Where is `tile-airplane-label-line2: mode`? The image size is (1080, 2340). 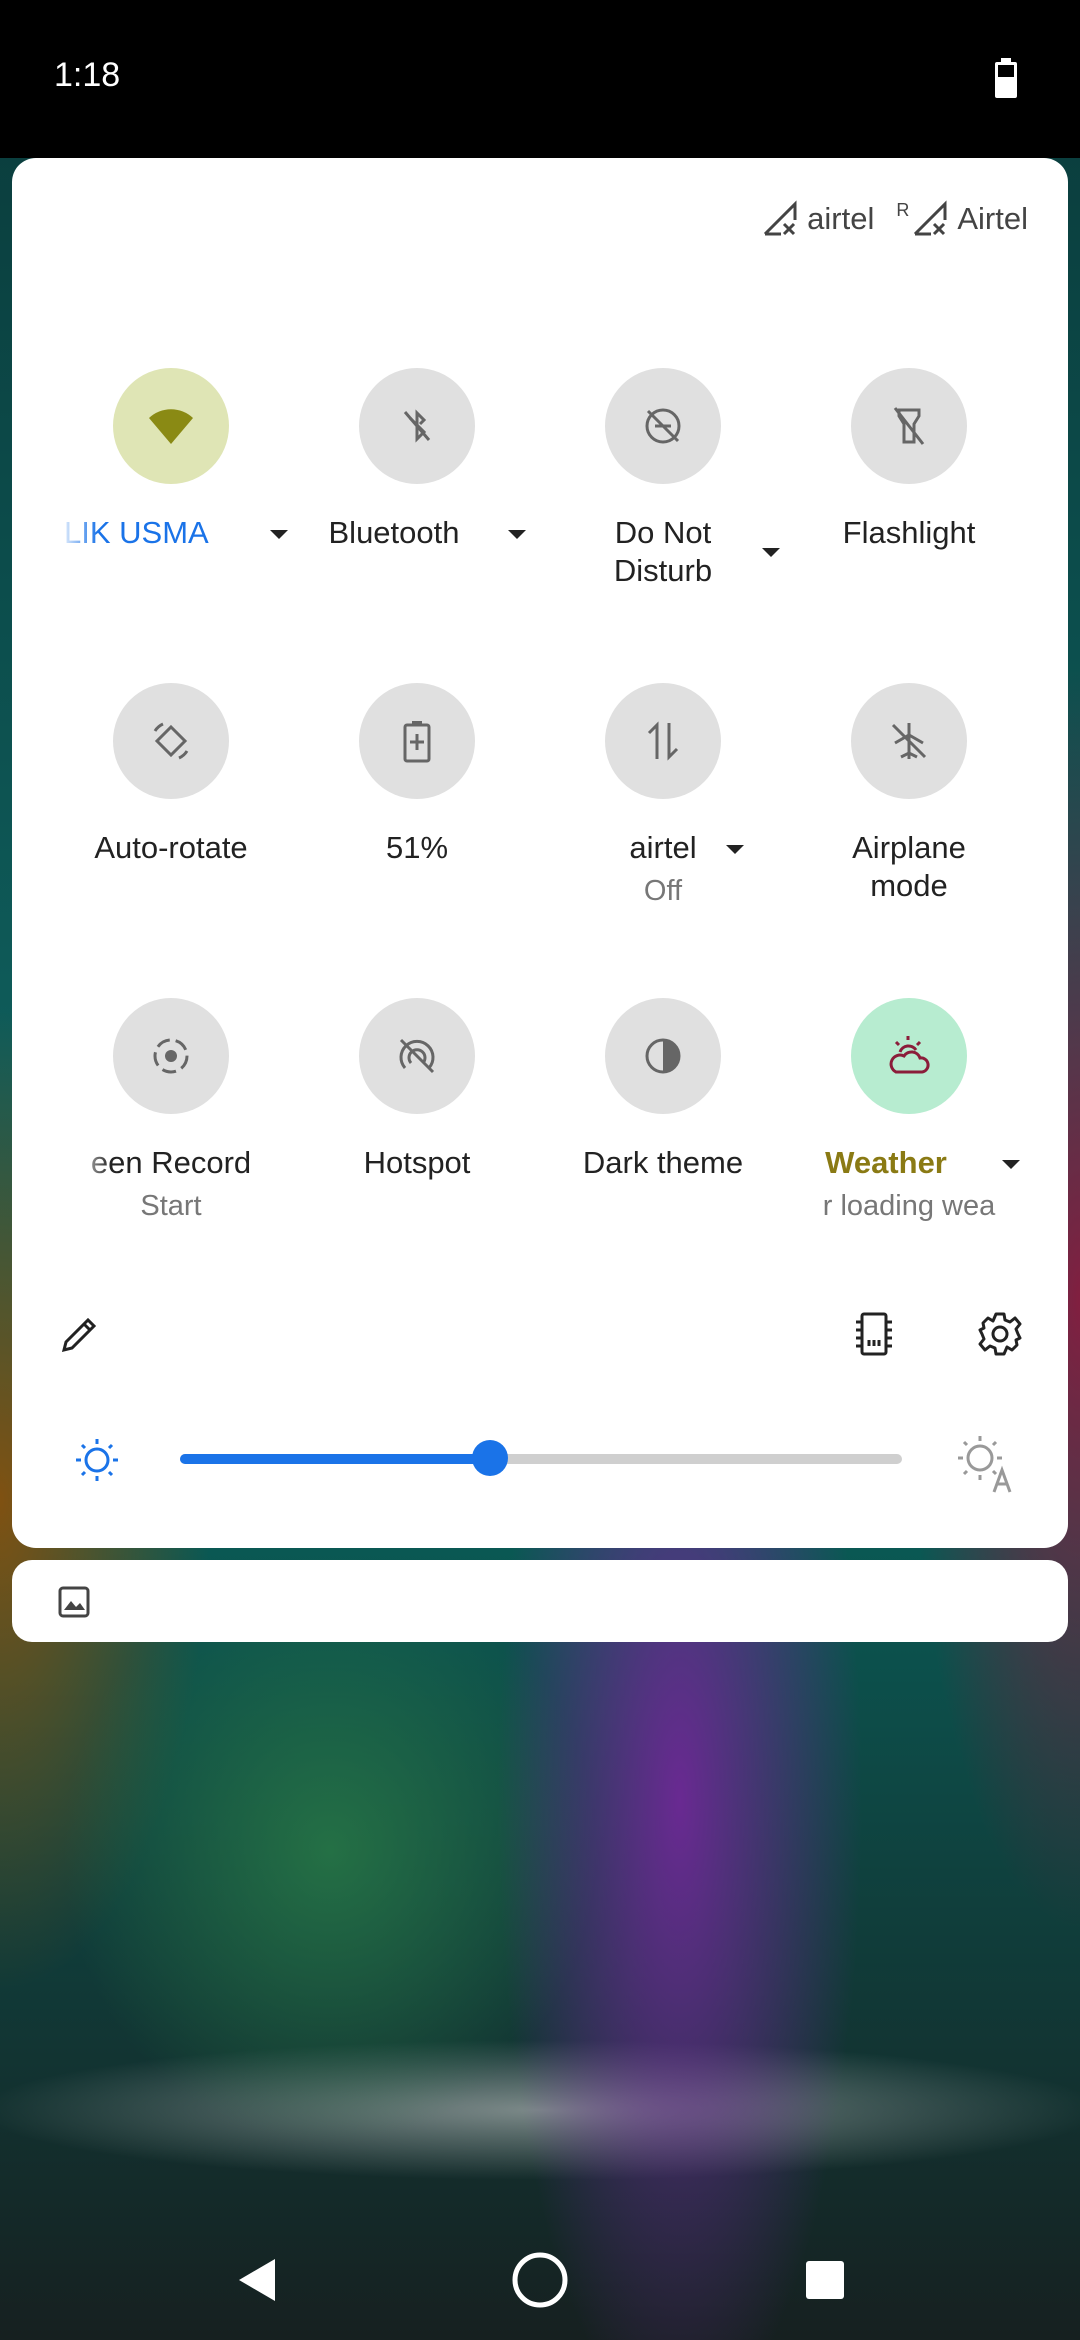 tile-airplane-label-line2: mode is located at coordinates (909, 885).